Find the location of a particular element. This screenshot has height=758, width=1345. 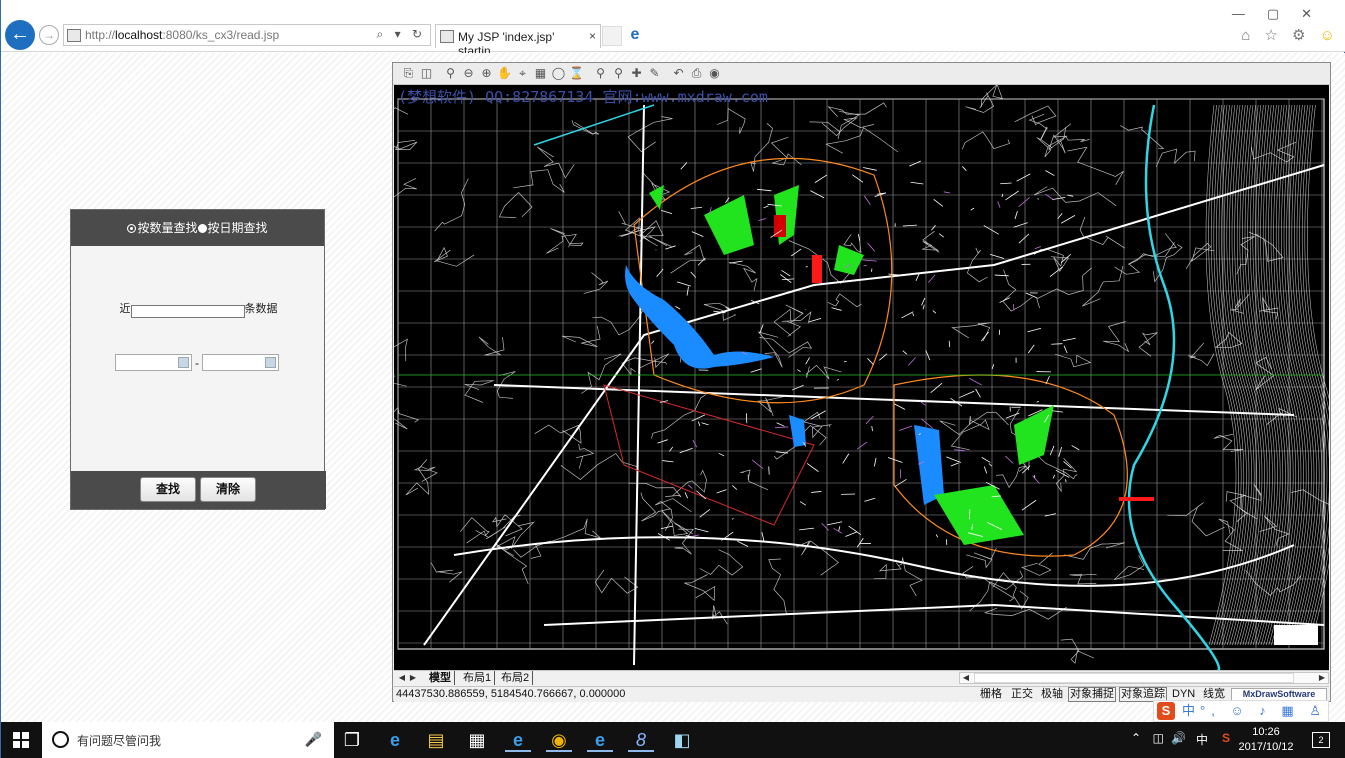

measure-icon: ▦ is located at coordinates (540, 73).